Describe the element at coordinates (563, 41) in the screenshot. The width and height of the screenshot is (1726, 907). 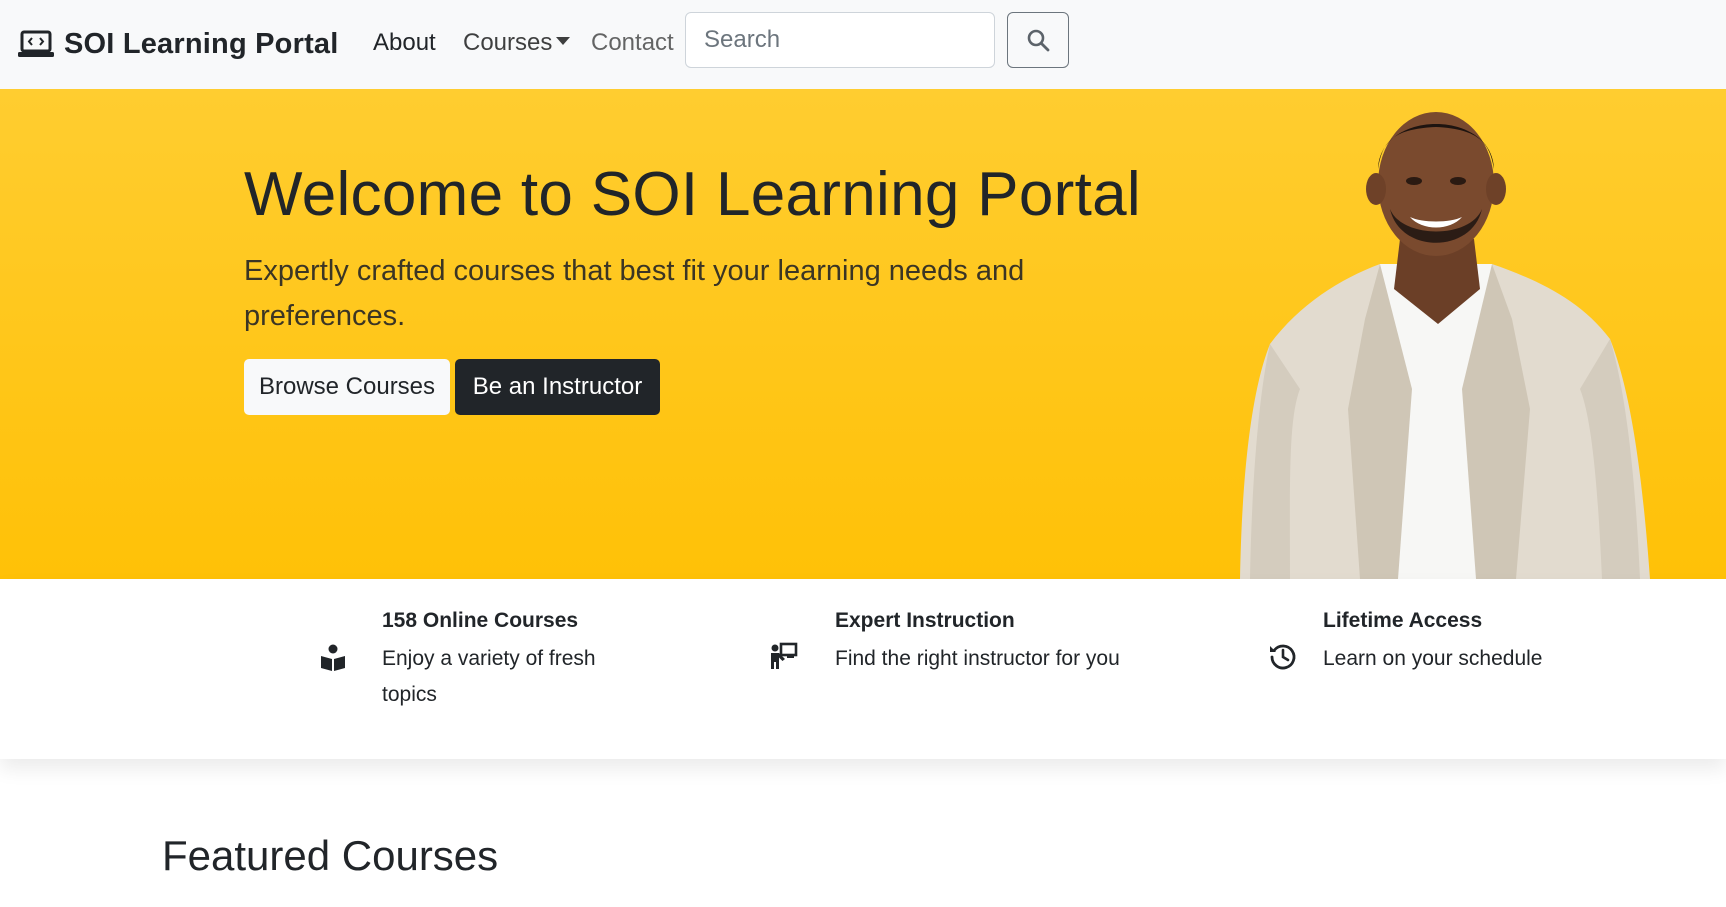
I see `caret-down-icon` at that location.